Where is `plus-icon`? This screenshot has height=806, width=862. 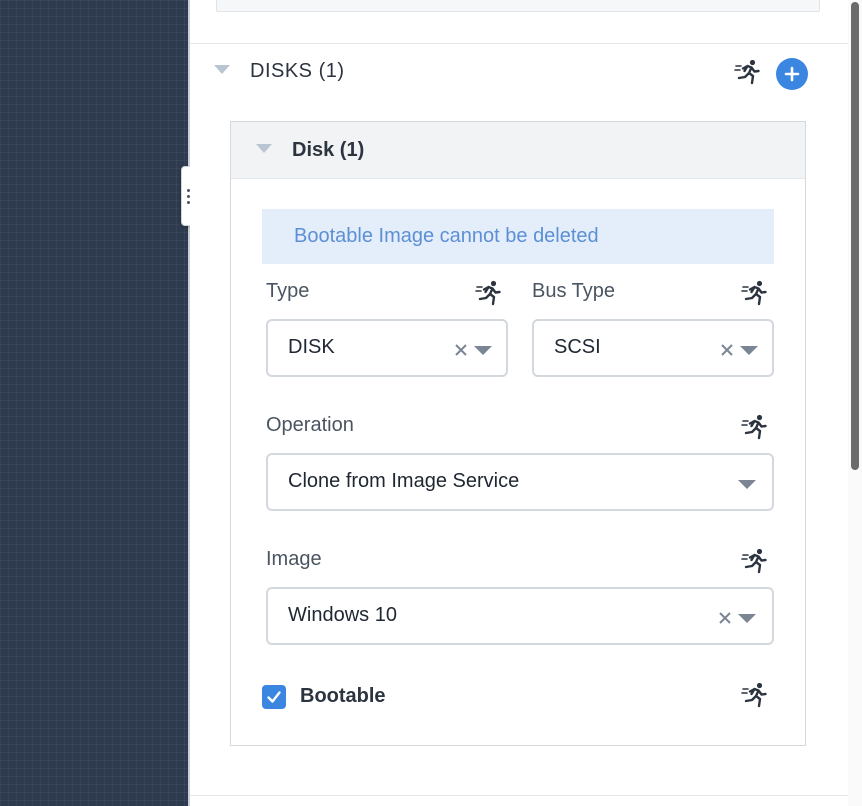 plus-icon is located at coordinates (792, 74).